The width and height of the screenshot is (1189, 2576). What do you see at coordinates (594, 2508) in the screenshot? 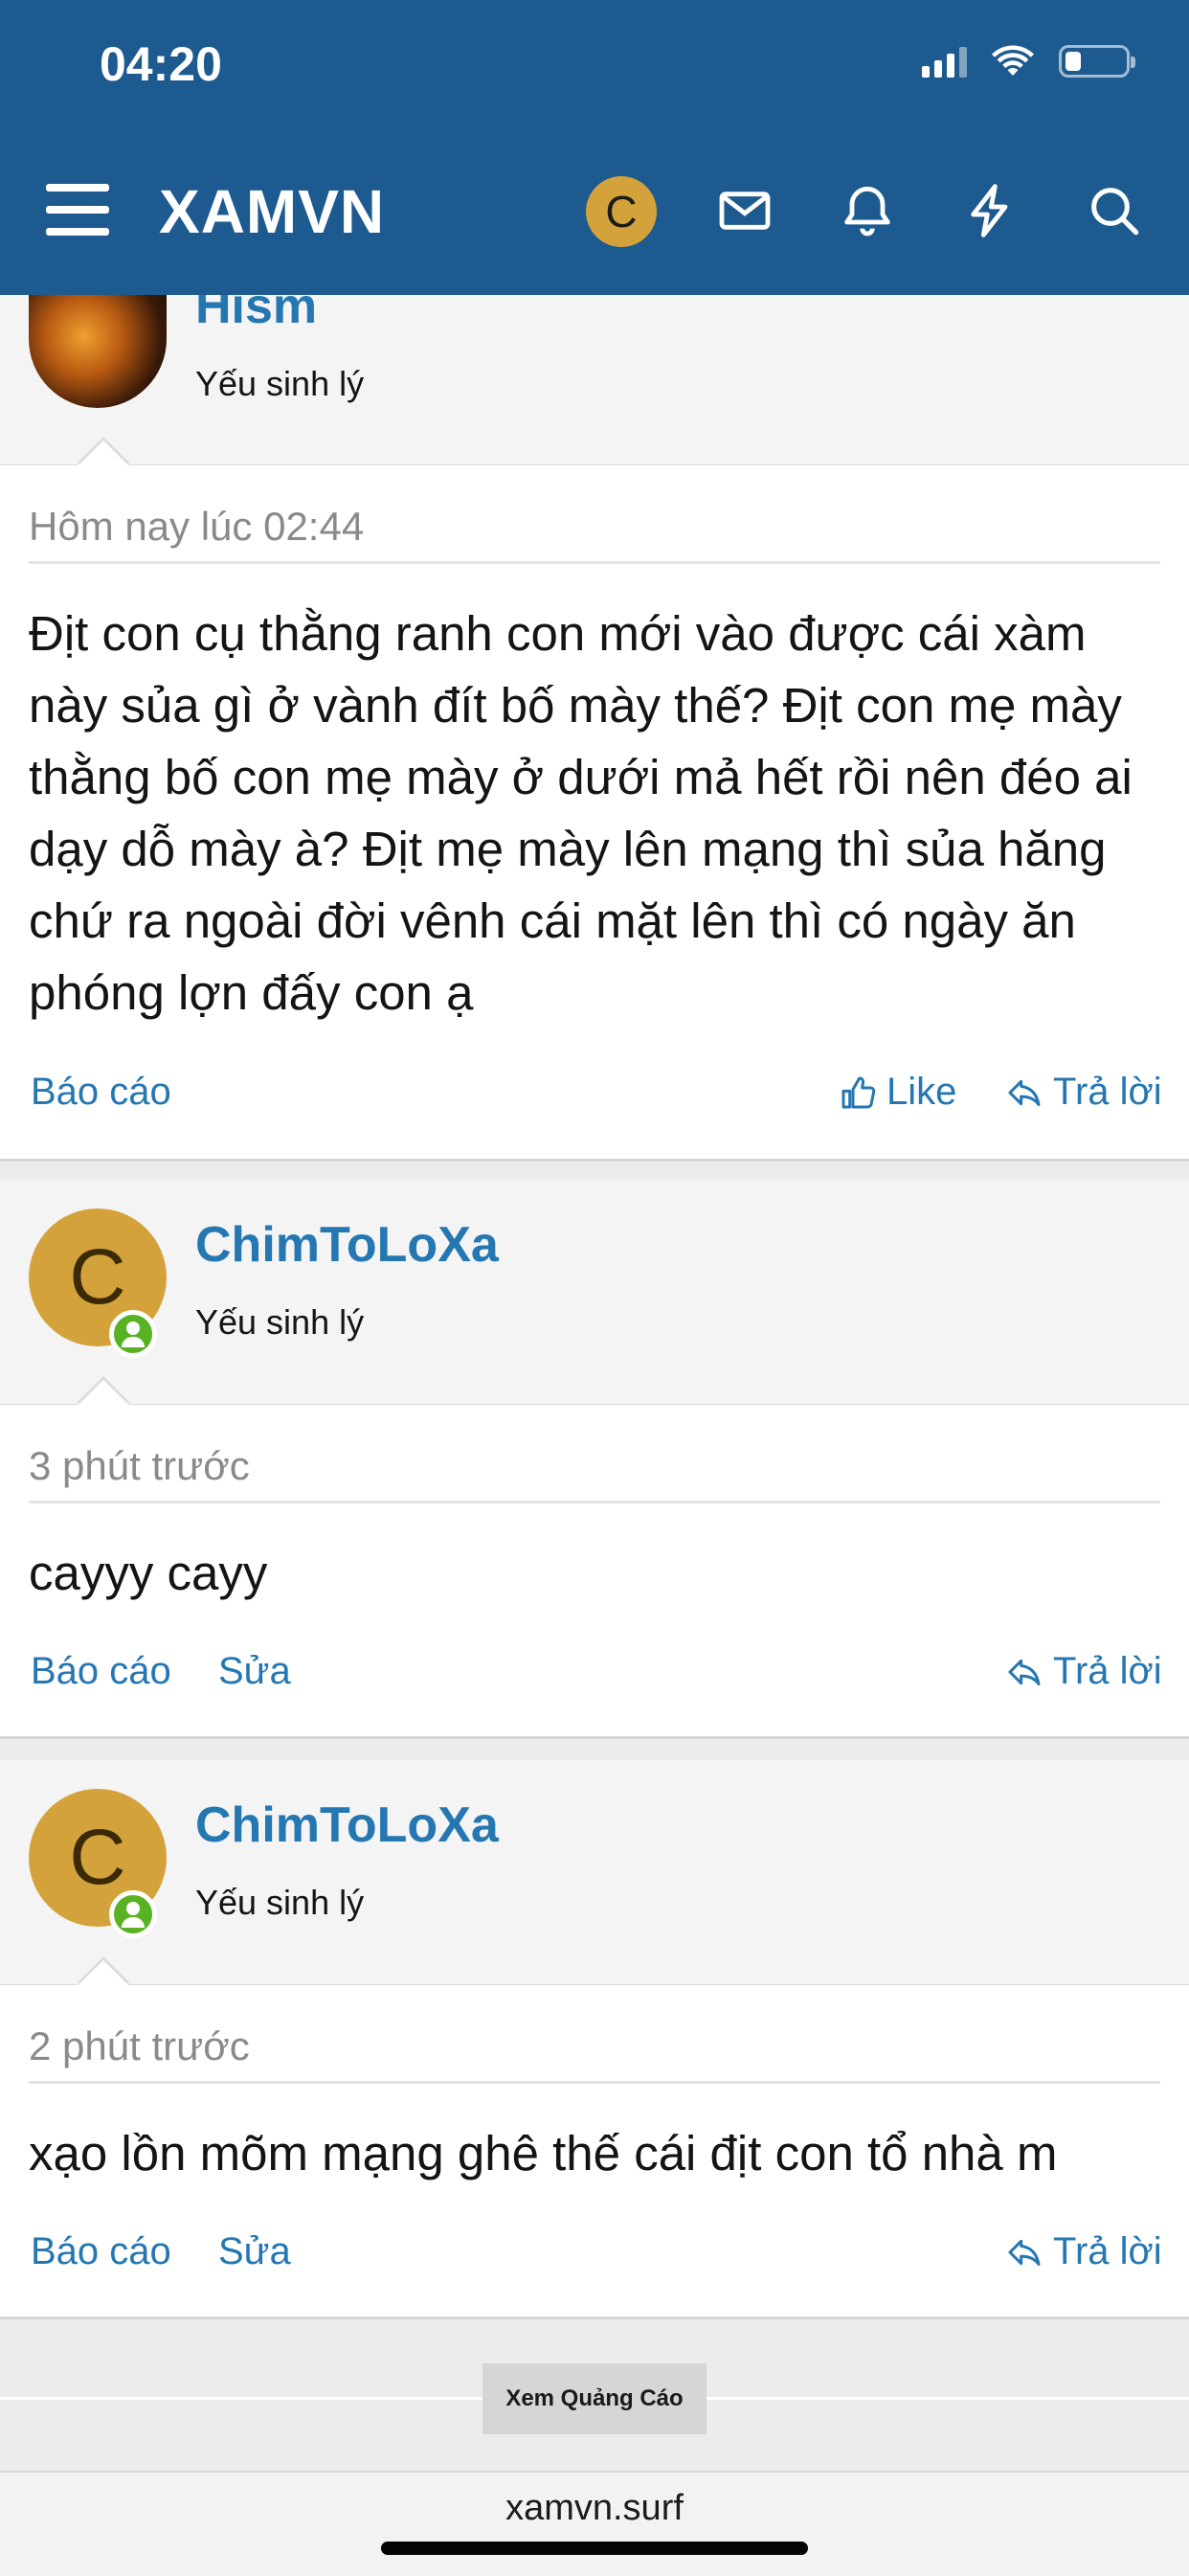
I see `url-text: xamvn.surf` at bounding box center [594, 2508].